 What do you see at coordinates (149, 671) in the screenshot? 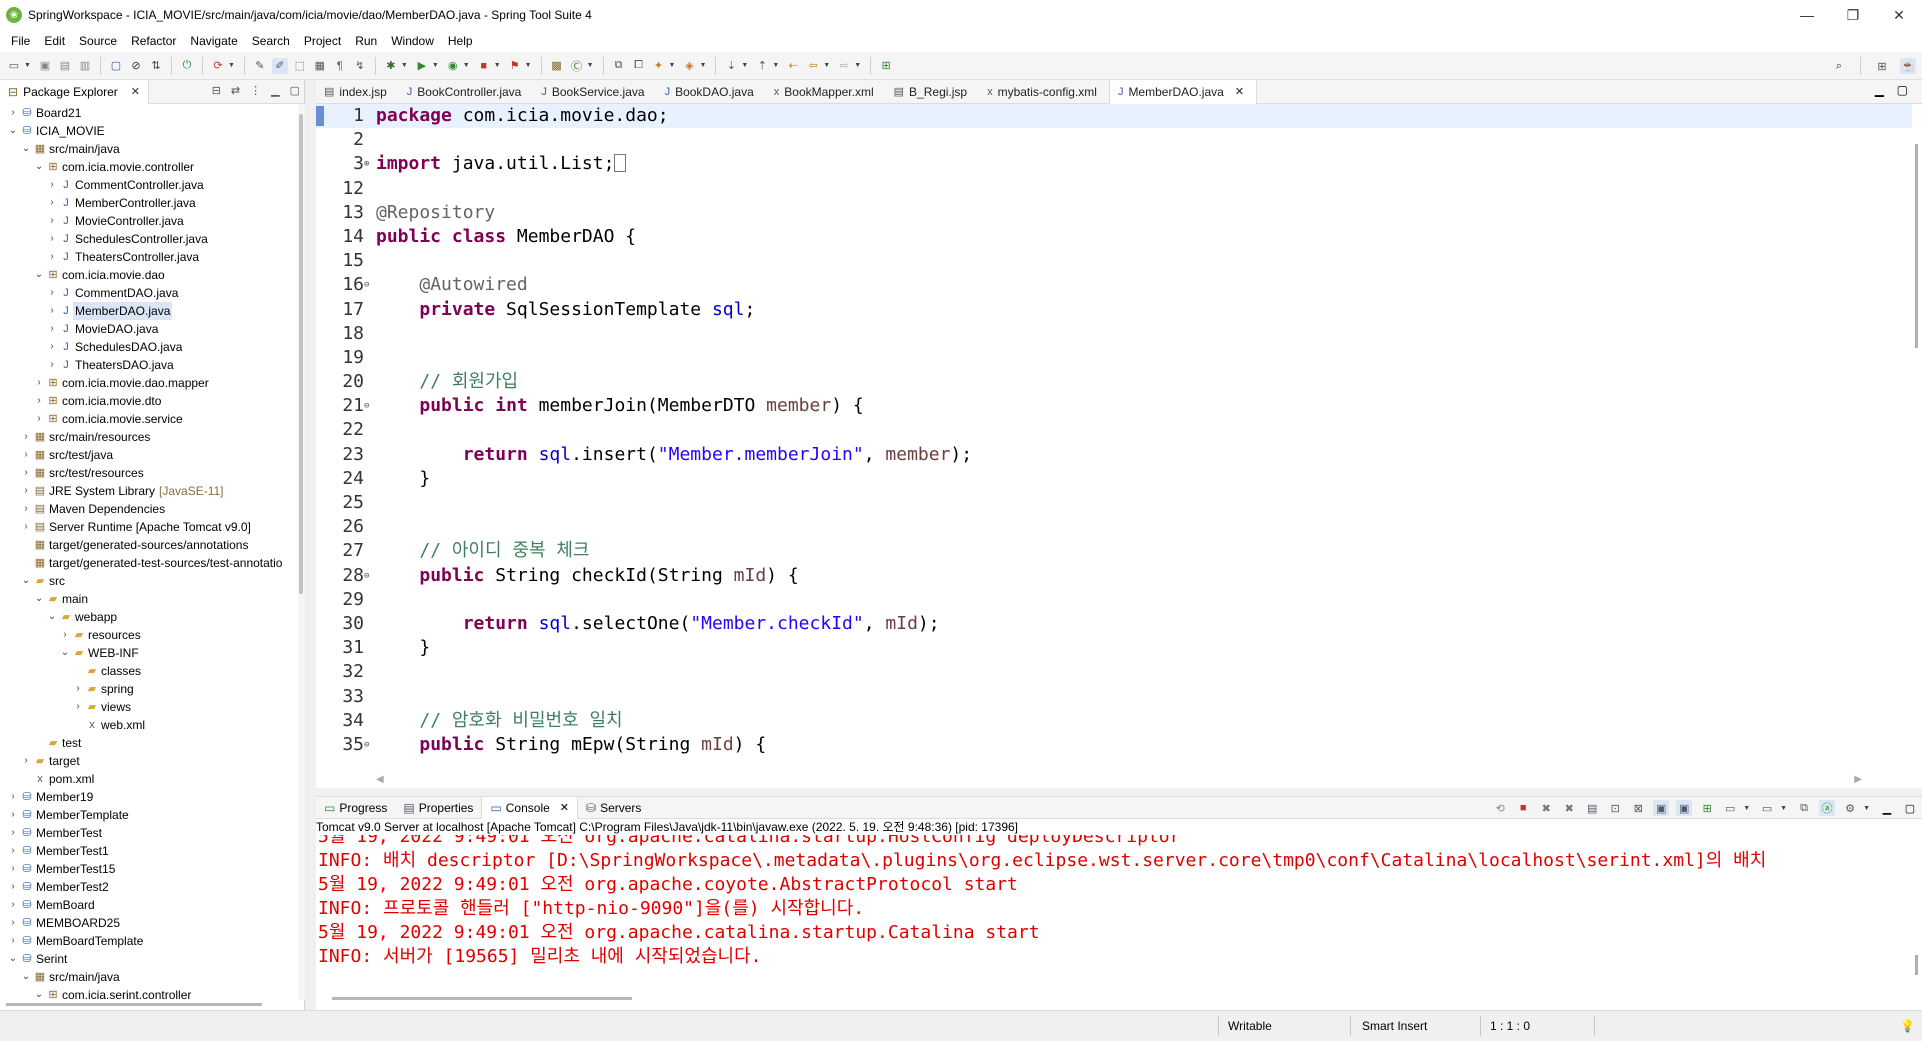
I see `tree-item-classes: ▰ classes` at bounding box center [149, 671].